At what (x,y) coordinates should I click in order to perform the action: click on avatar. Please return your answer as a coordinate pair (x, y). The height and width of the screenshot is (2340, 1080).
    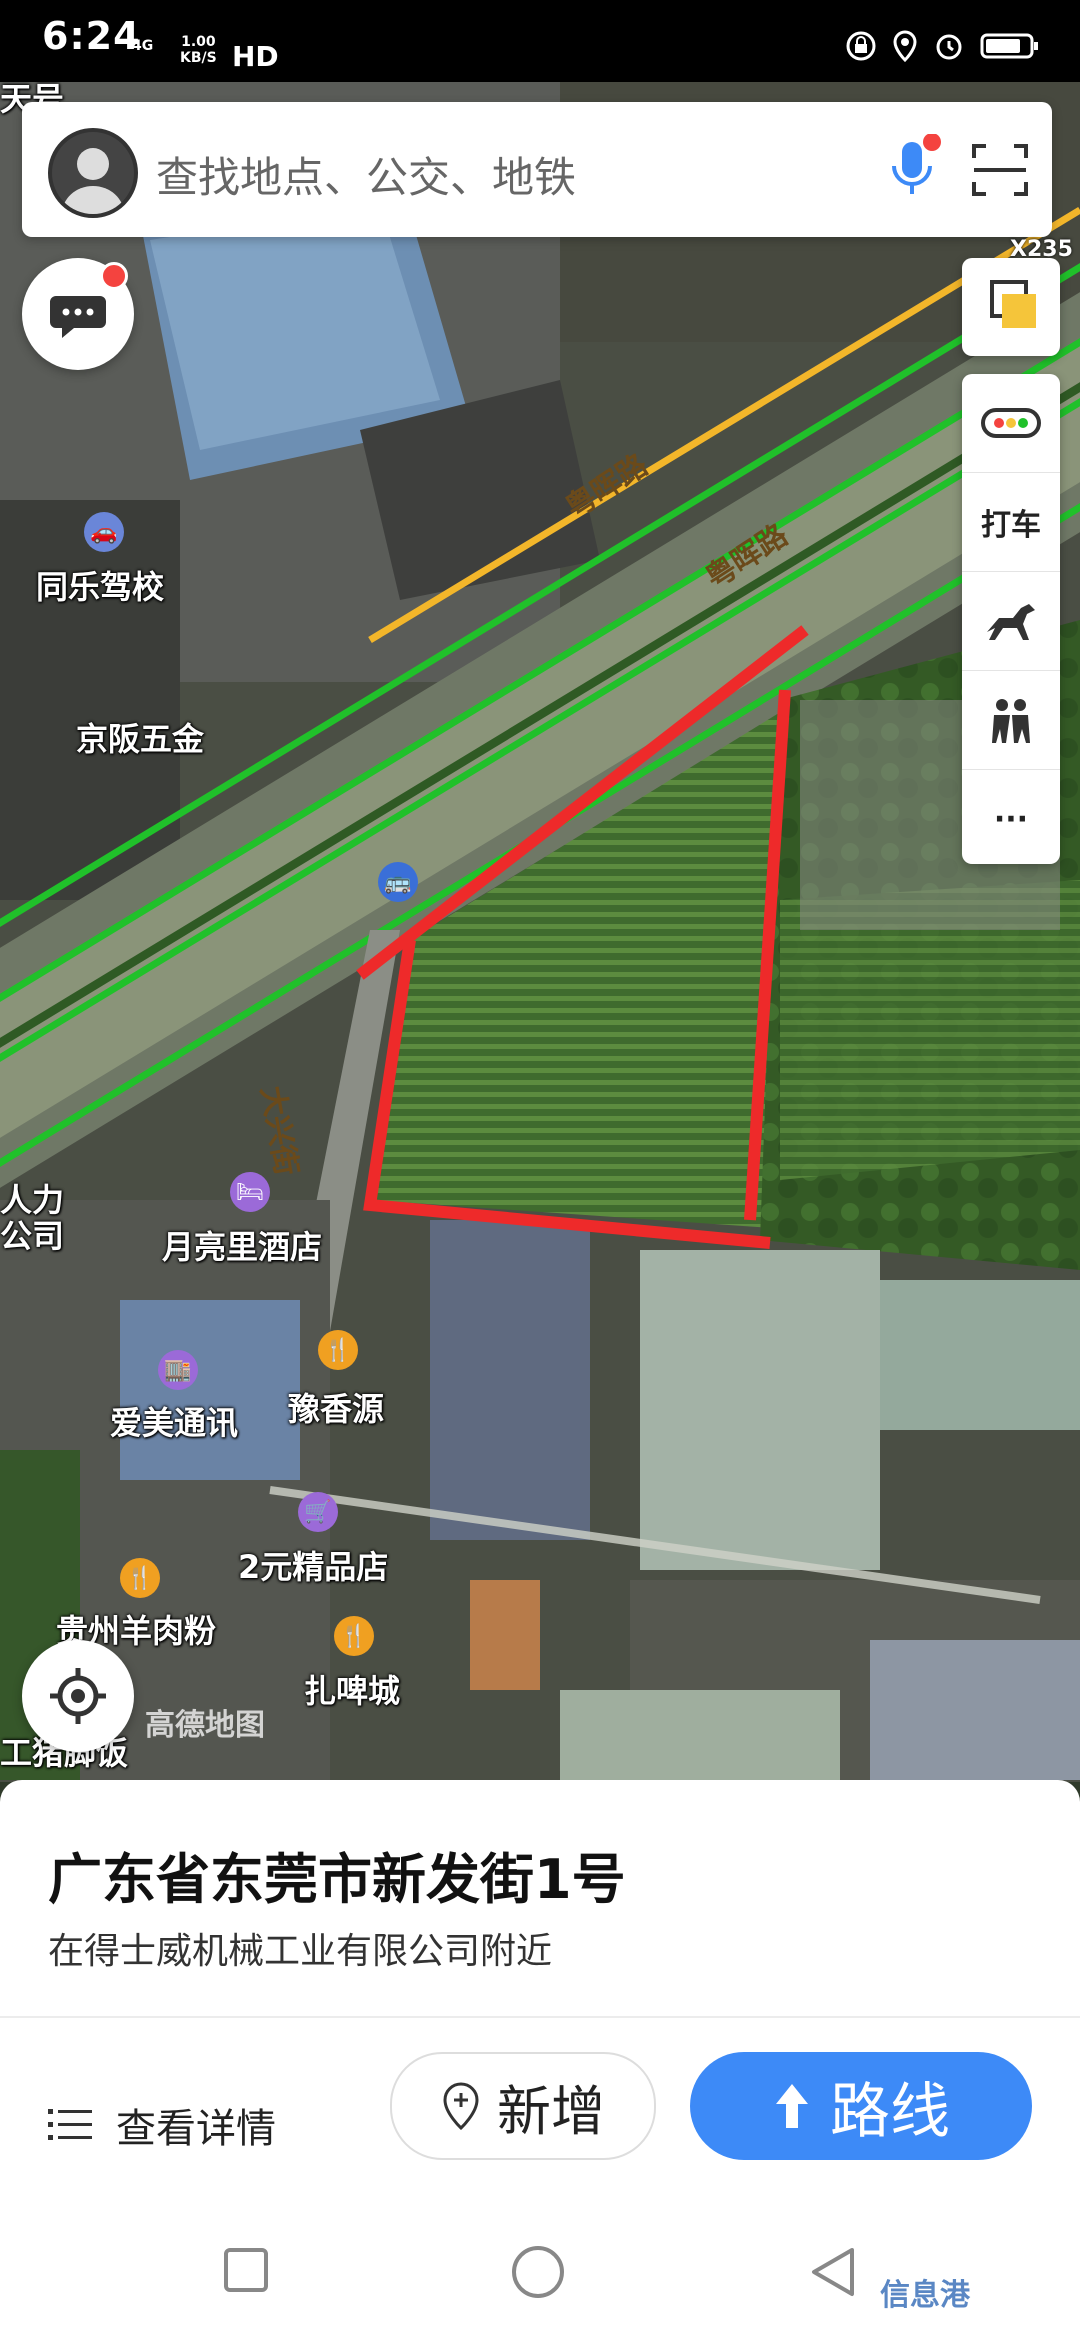
    Looking at the image, I should click on (93, 173).